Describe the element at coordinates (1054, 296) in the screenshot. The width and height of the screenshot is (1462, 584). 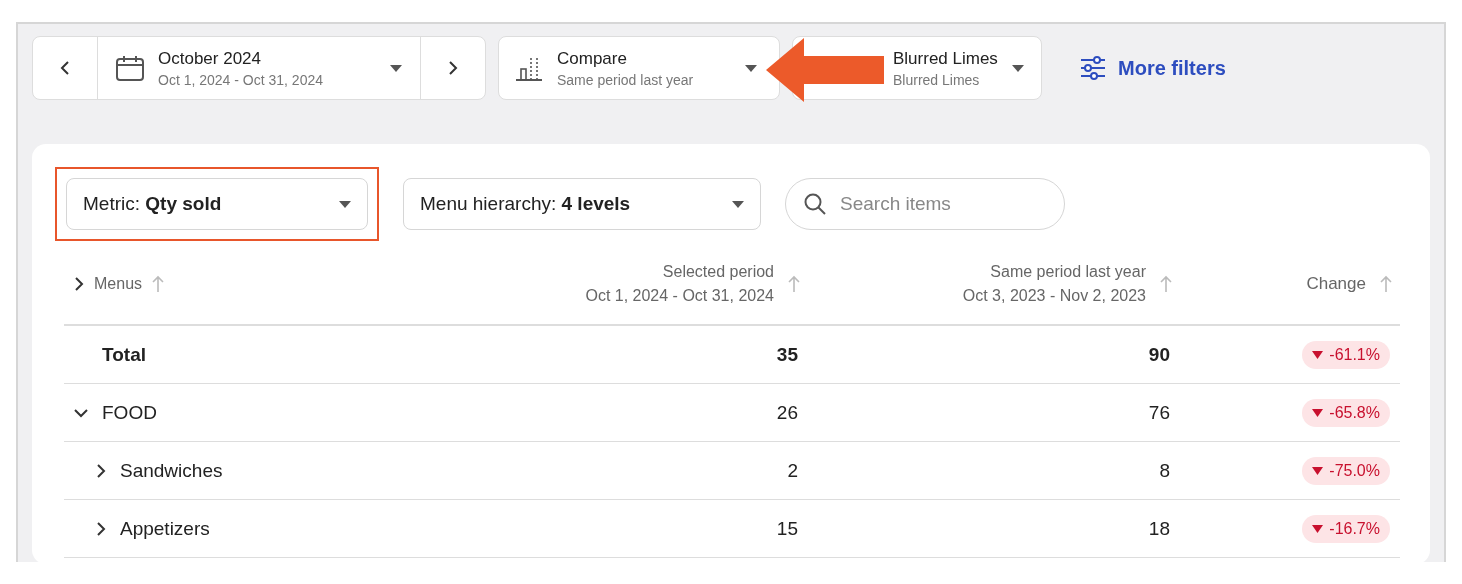
I see `column-subheader: Oct 3, 2023 - Nov 2, 2023` at that location.